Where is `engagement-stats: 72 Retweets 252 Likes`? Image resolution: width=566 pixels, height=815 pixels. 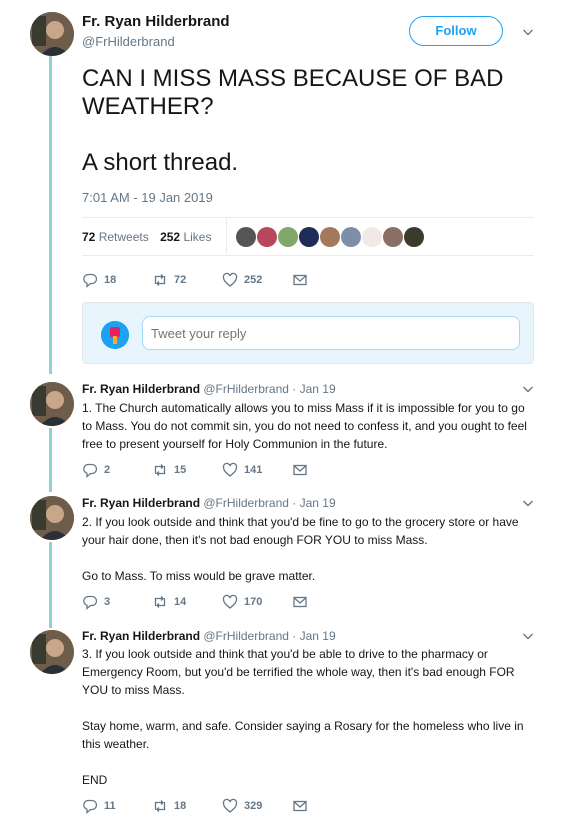 engagement-stats: 72 Retweets 252 Likes is located at coordinates (146, 237).